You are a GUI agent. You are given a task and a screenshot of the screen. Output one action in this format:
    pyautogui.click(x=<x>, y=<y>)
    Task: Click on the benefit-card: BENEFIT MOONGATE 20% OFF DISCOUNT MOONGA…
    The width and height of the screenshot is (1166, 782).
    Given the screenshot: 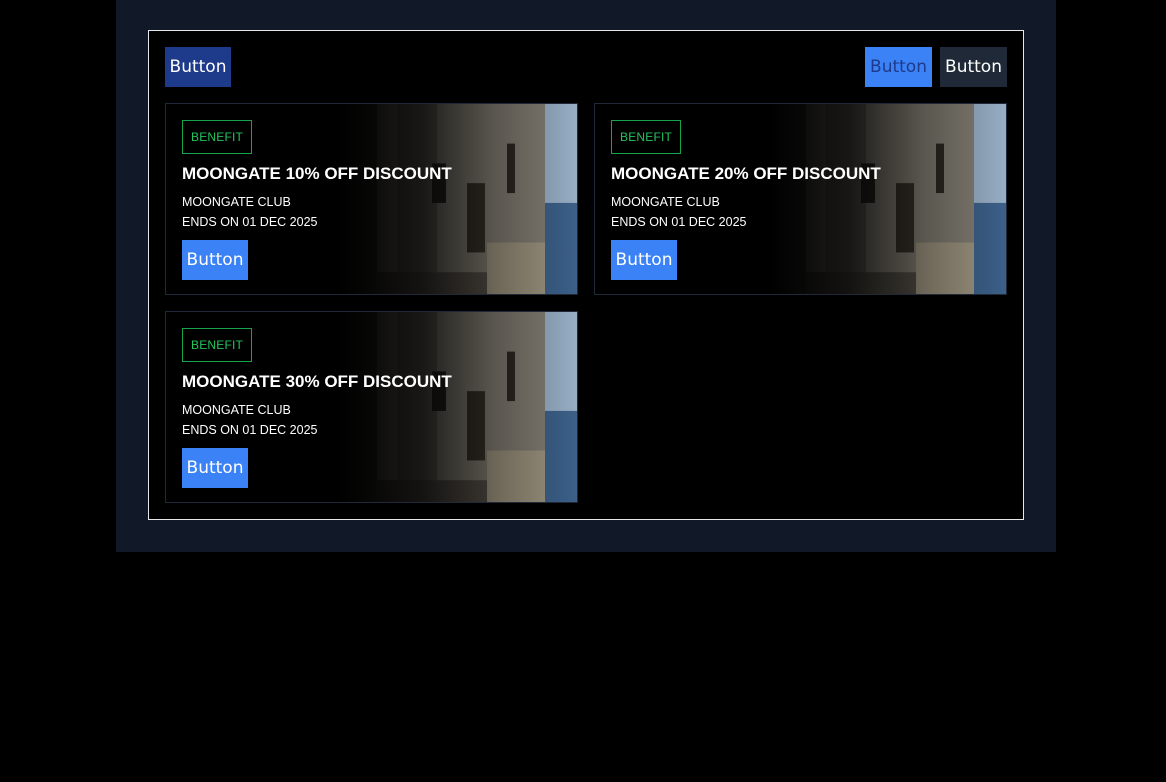 What is the action you would take?
    pyautogui.click(x=800, y=199)
    